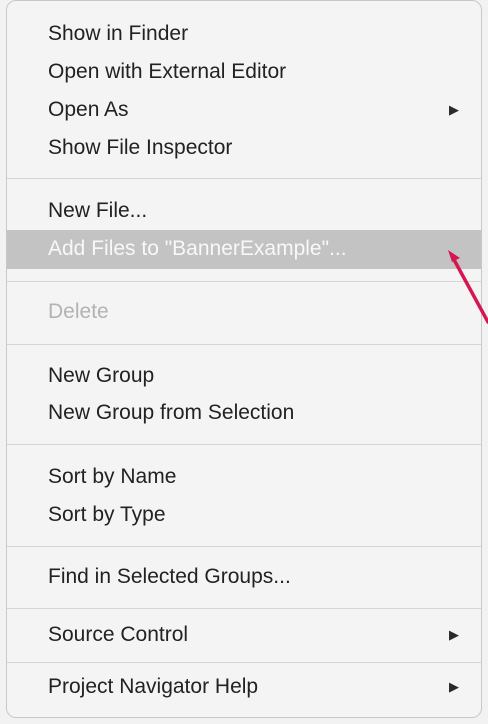 The width and height of the screenshot is (488, 724). What do you see at coordinates (244, 312) in the screenshot?
I see `menu-item-delete: Delete` at bounding box center [244, 312].